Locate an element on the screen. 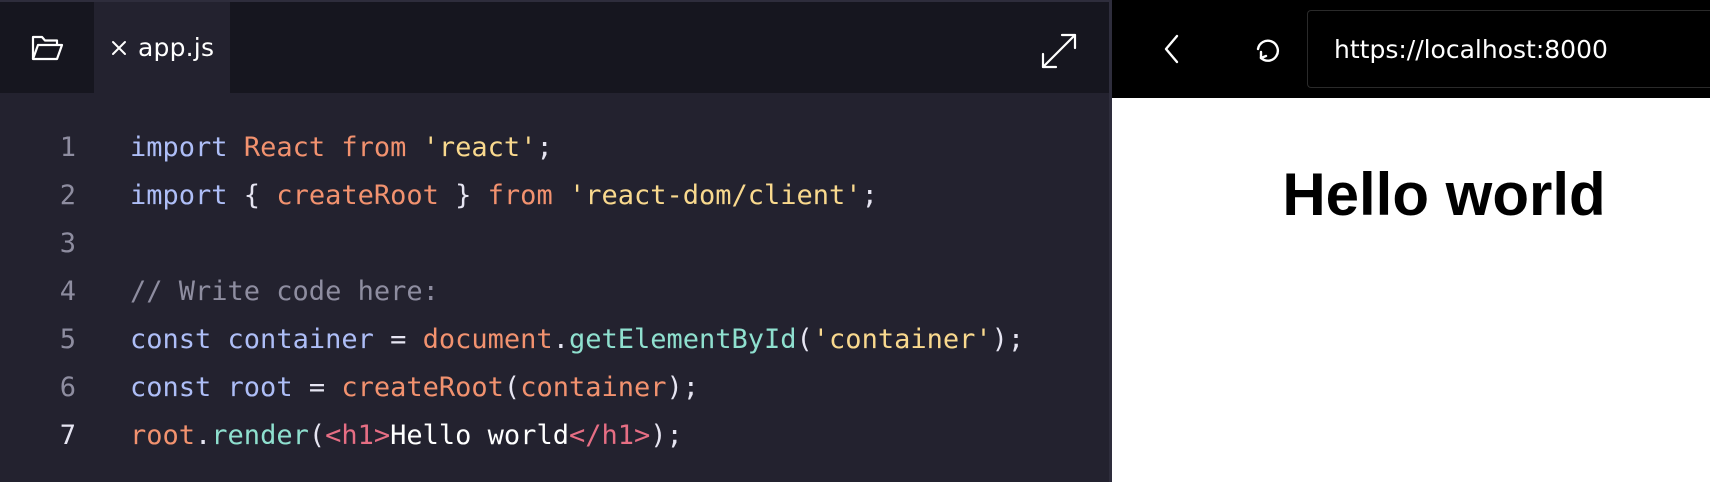  reload-button is located at coordinates (1268, 49).